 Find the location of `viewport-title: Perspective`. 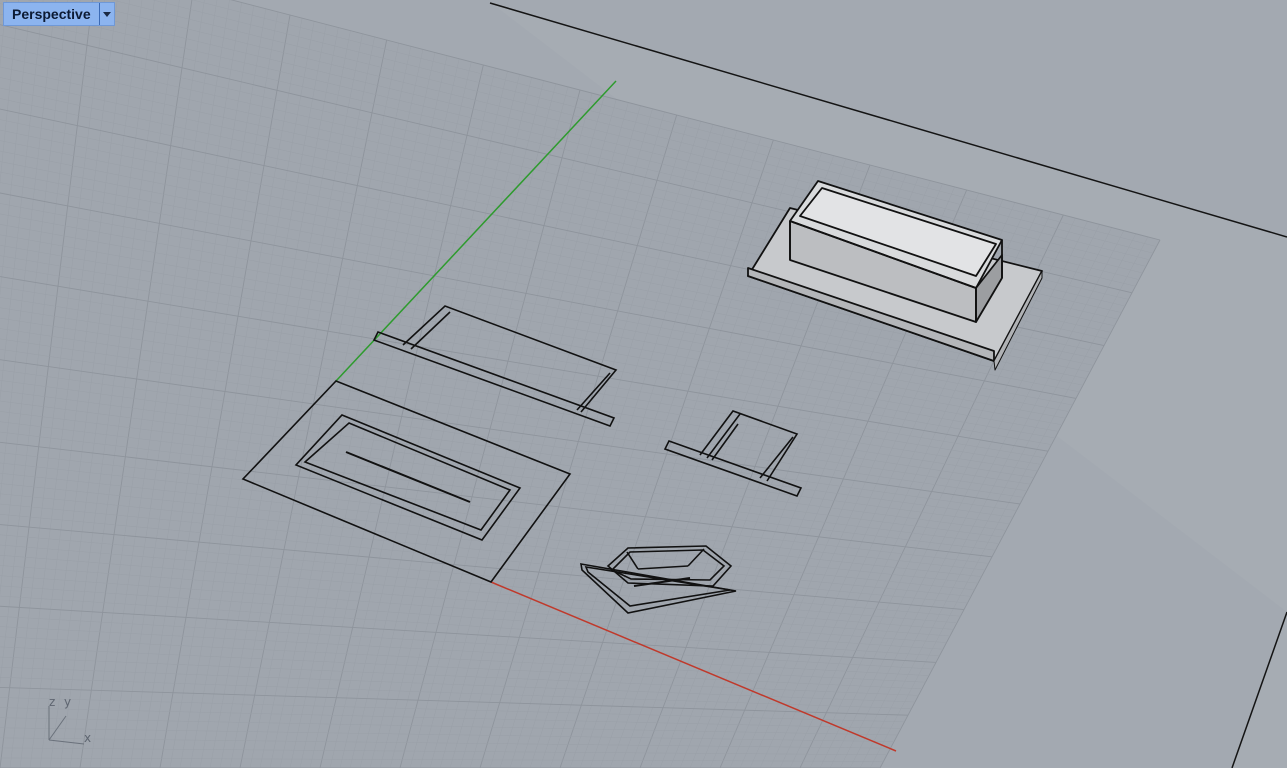

viewport-title: Perspective is located at coordinates (51, 14).